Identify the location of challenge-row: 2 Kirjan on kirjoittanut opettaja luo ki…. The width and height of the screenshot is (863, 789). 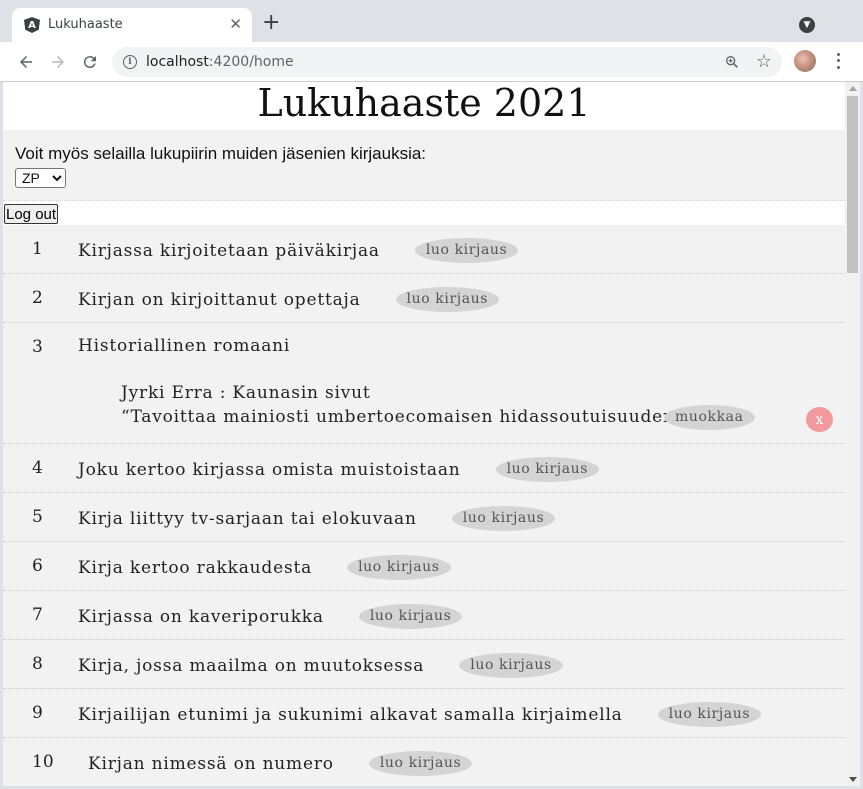
(424, 298).